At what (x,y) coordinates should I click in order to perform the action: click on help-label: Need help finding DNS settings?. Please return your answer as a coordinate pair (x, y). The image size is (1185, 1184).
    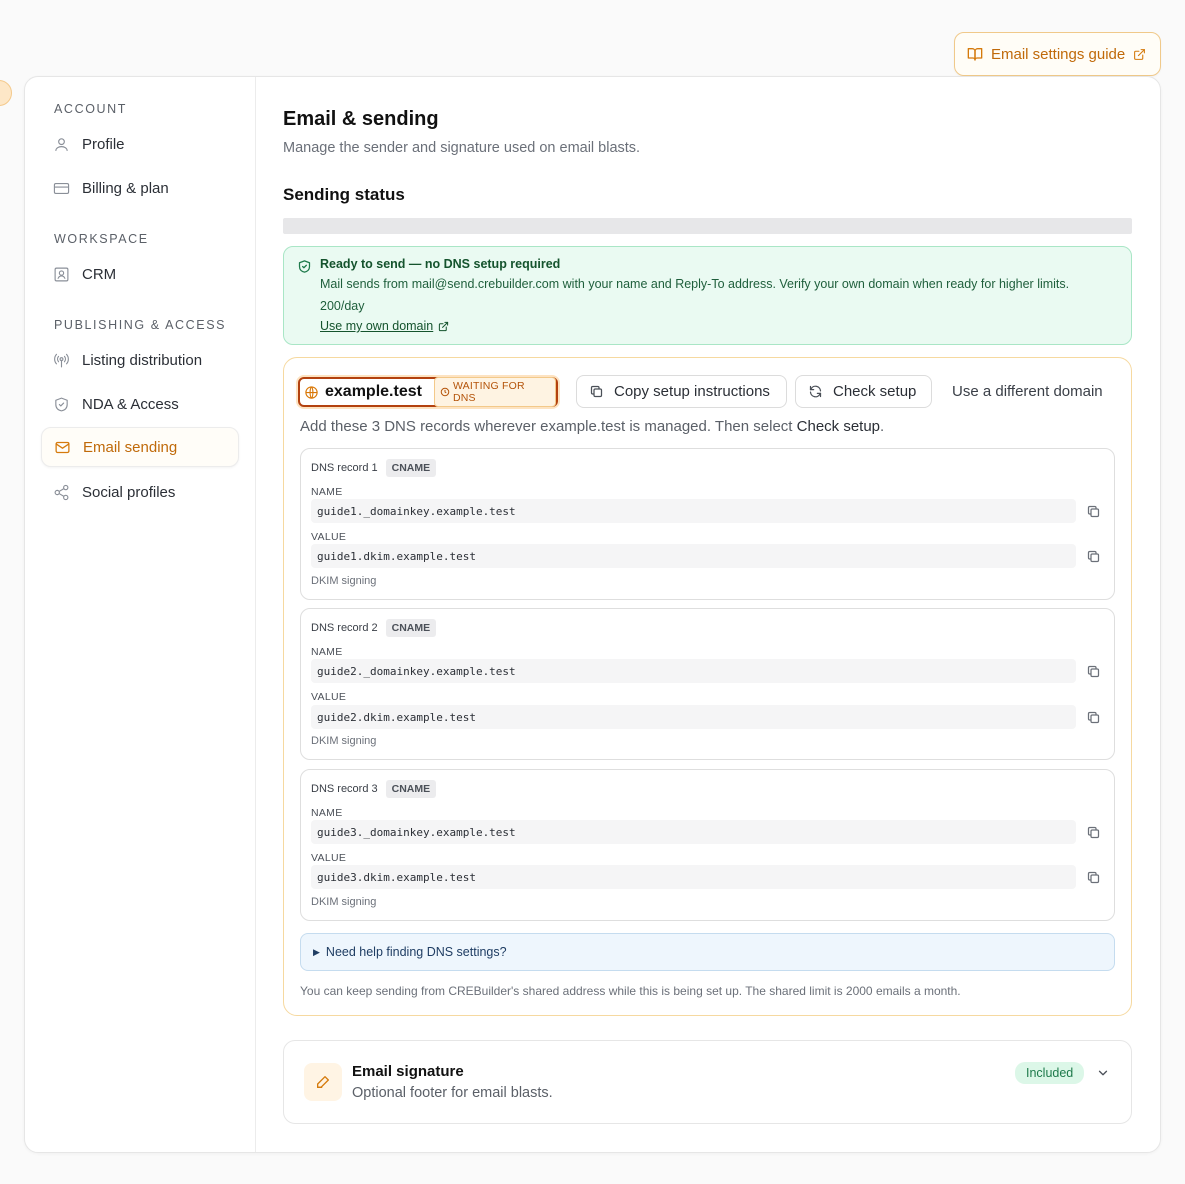
    Looking at the image, I should click on (416, 952).